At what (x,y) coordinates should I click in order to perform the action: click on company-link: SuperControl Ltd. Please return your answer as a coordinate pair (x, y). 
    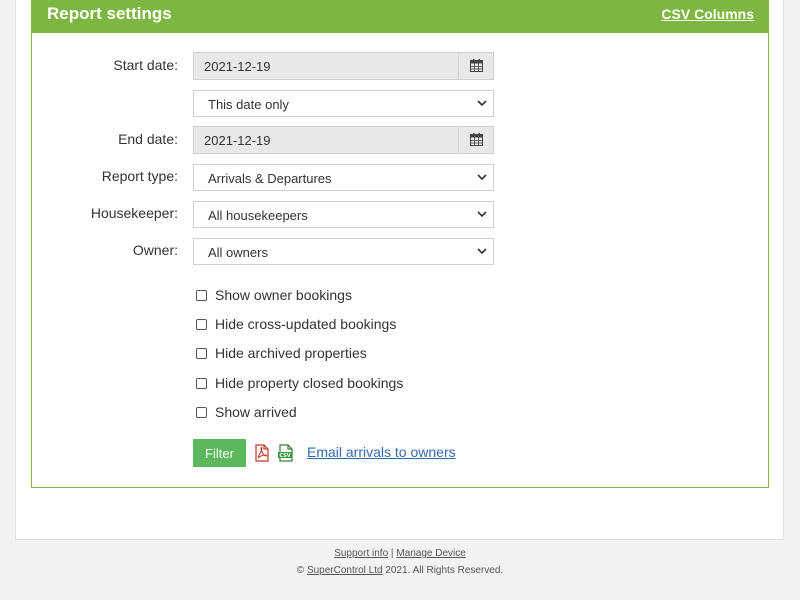
    Looking at the image, I should click on (345, 570).